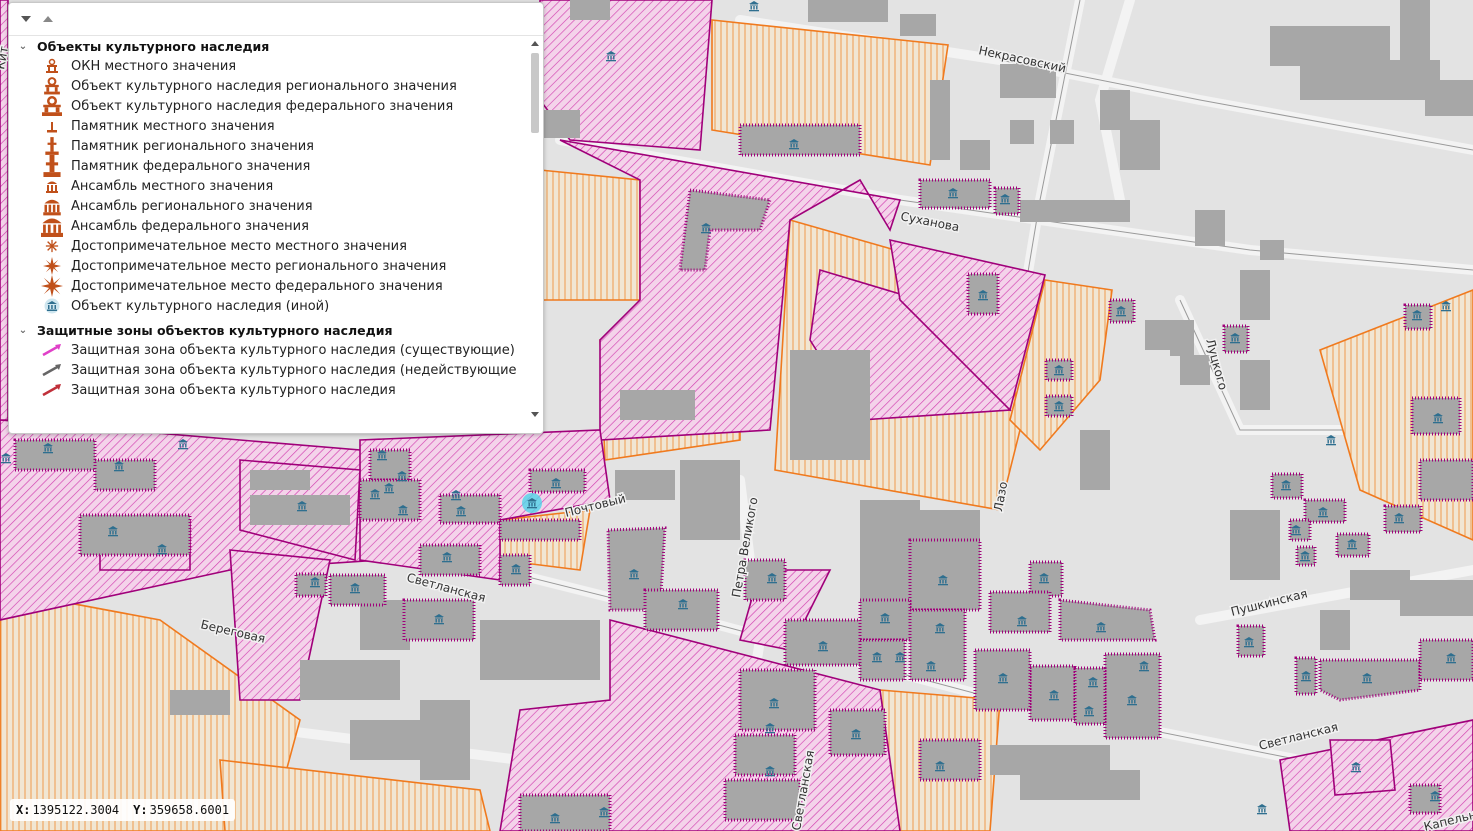 The height and width of the screenshot is (831, 1473). What do you see at coordinates (154, 66) in the screenshot?
I see `legend-item-label: ОКН местного значения` at bounding box center [154, 66].